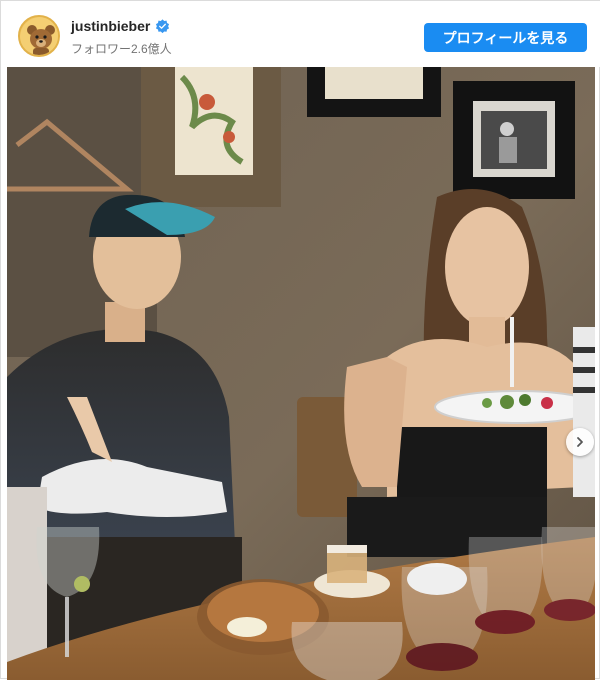  I want to click on verified-badge-icon, so click(163, 25).